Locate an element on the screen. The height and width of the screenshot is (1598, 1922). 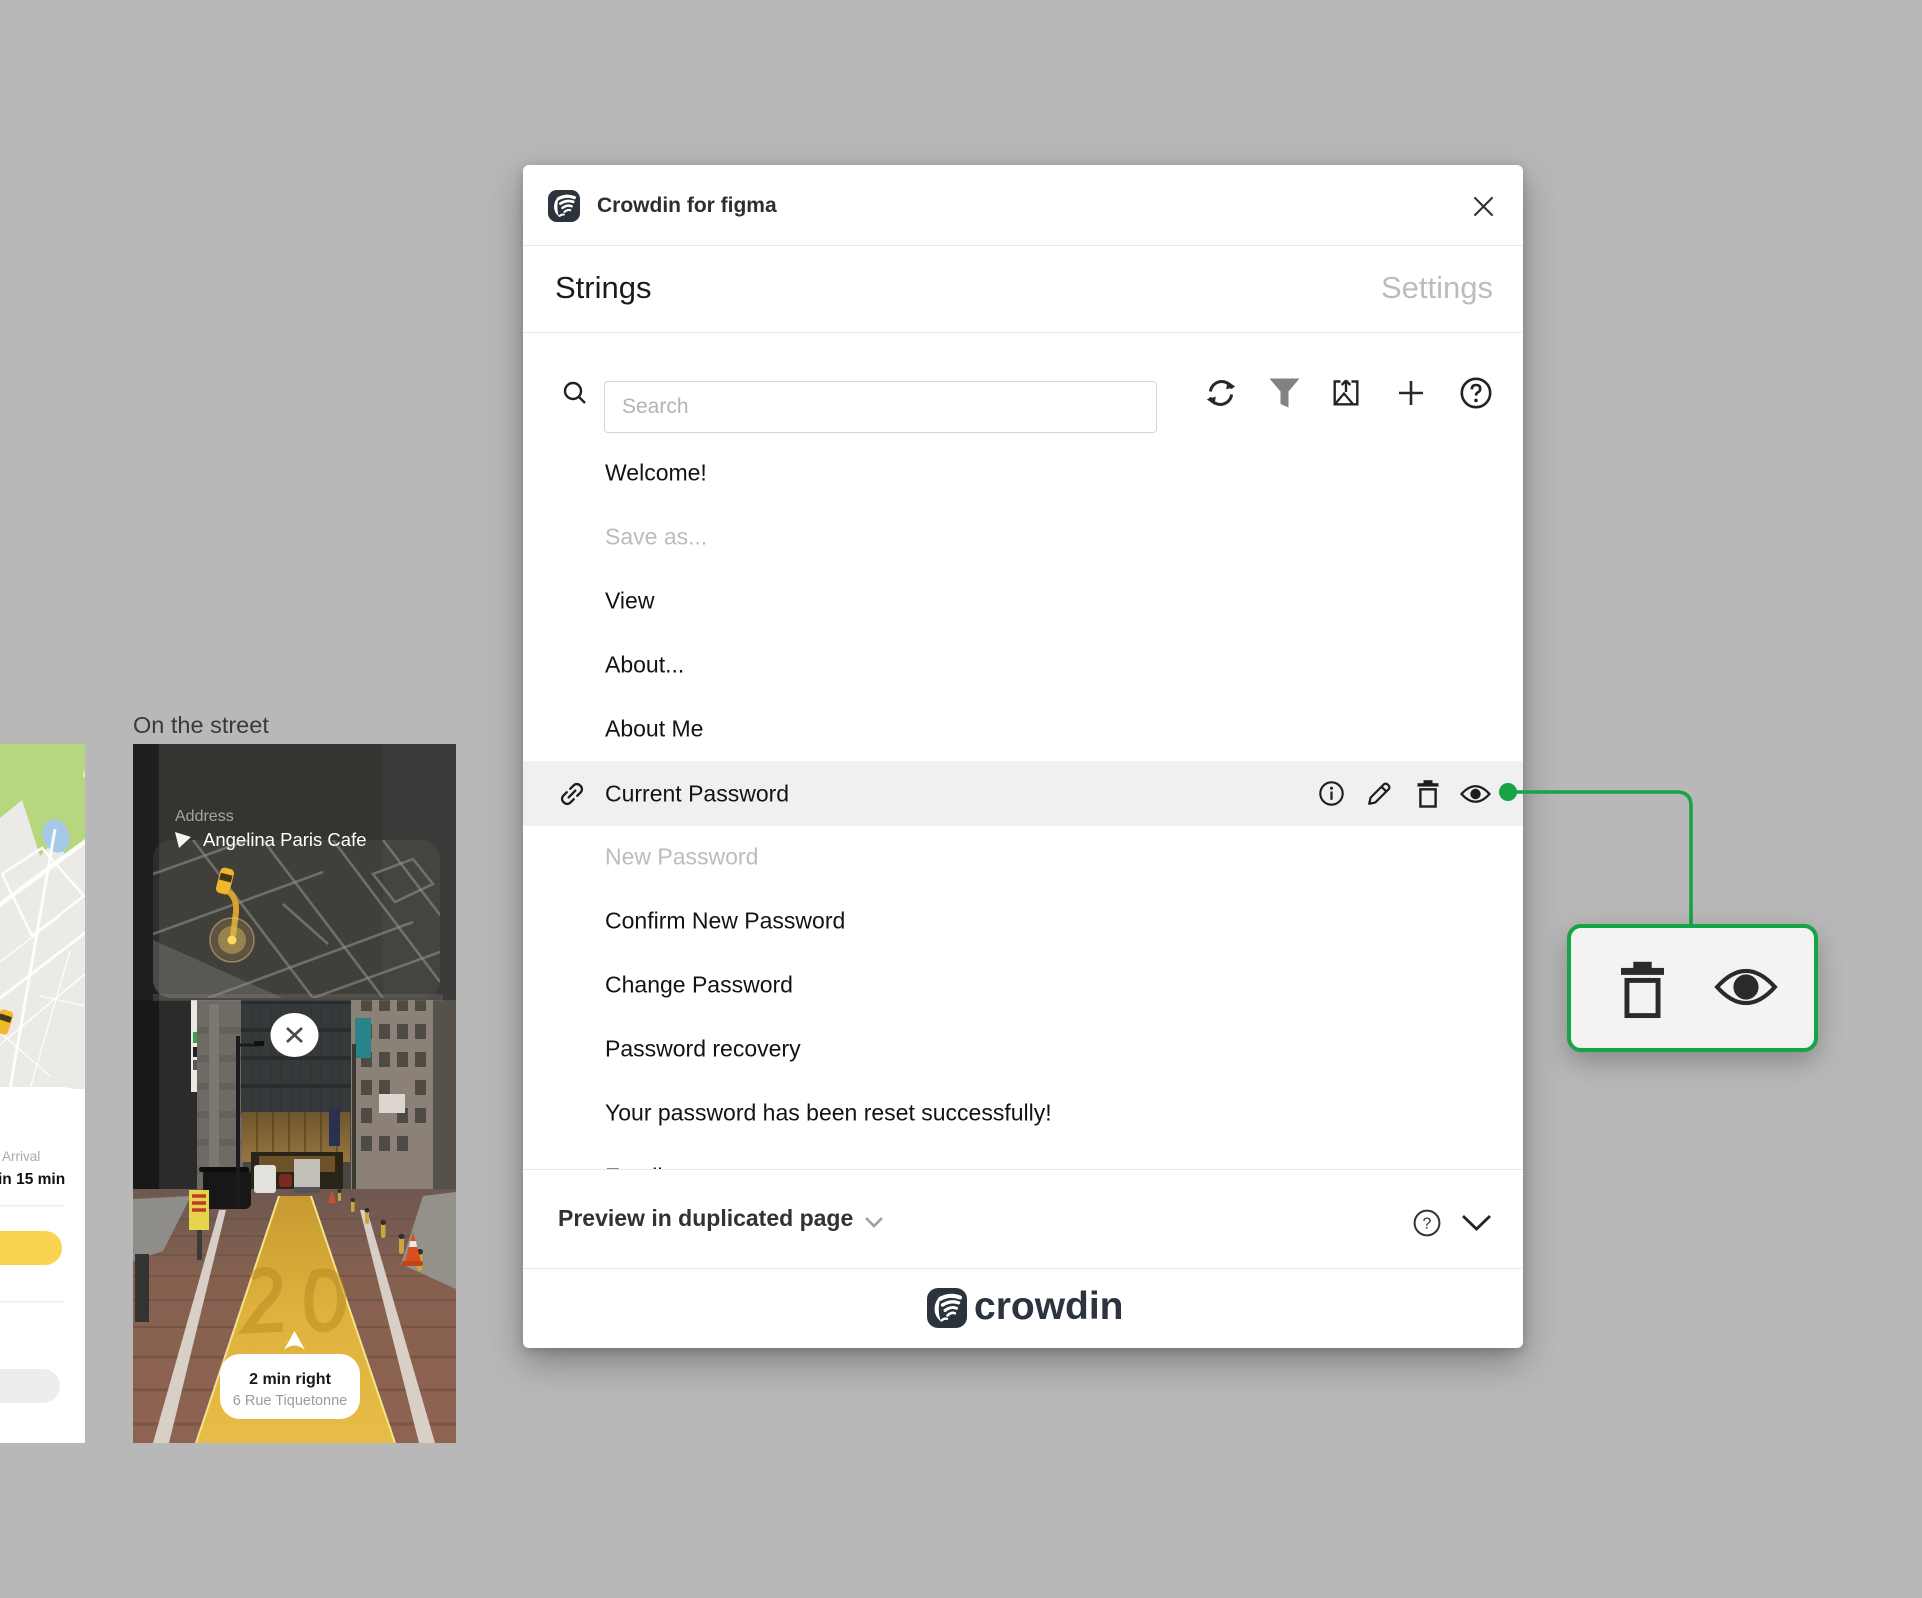
svg-text: Angelina Paris Cafe is located at coordinates (285, 839).